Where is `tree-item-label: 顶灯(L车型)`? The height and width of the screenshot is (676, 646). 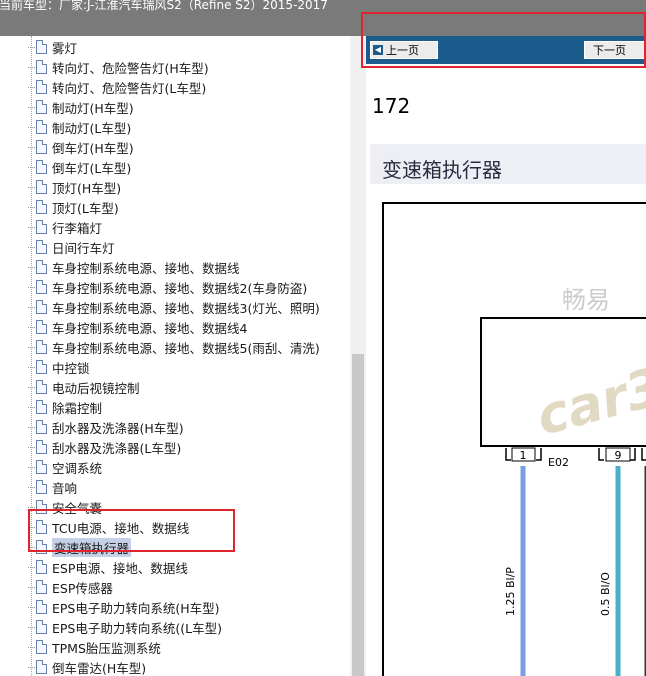 tree-item-label: 顶灯(L车型) is located at coordinates (85, 208).